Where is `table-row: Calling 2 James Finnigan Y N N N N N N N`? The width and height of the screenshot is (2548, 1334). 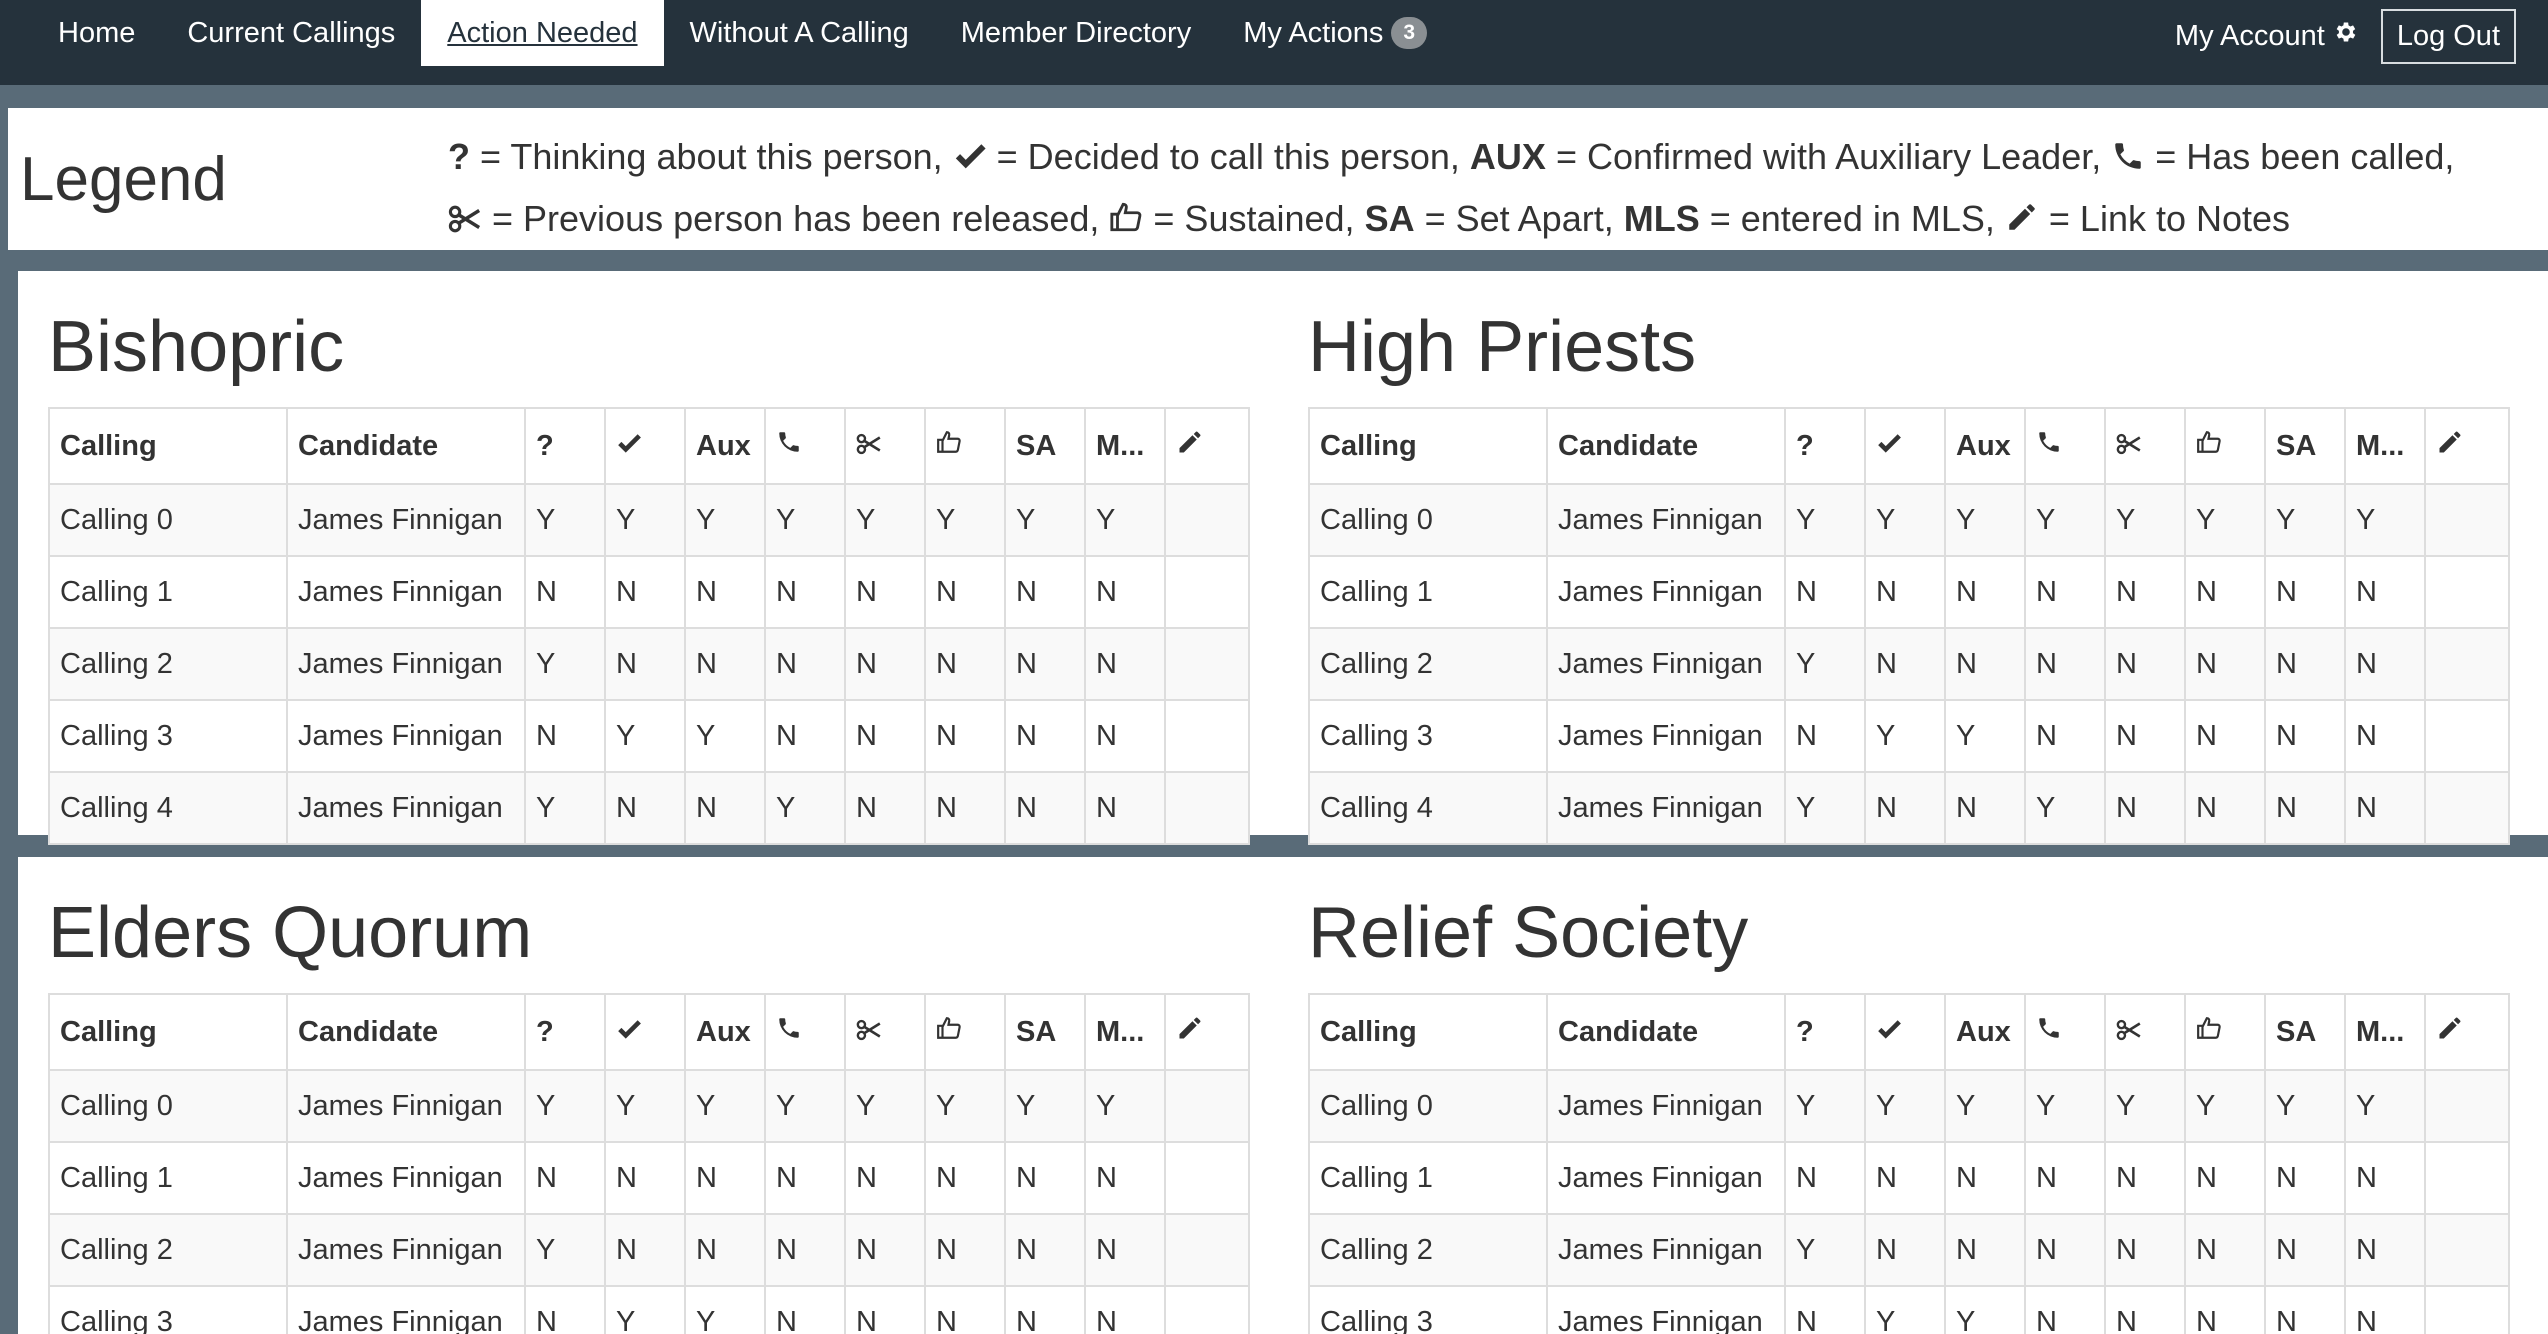 table-row: Calling 2 James Finnigan Y N N N N N N N is located at coordinates (649, 664).